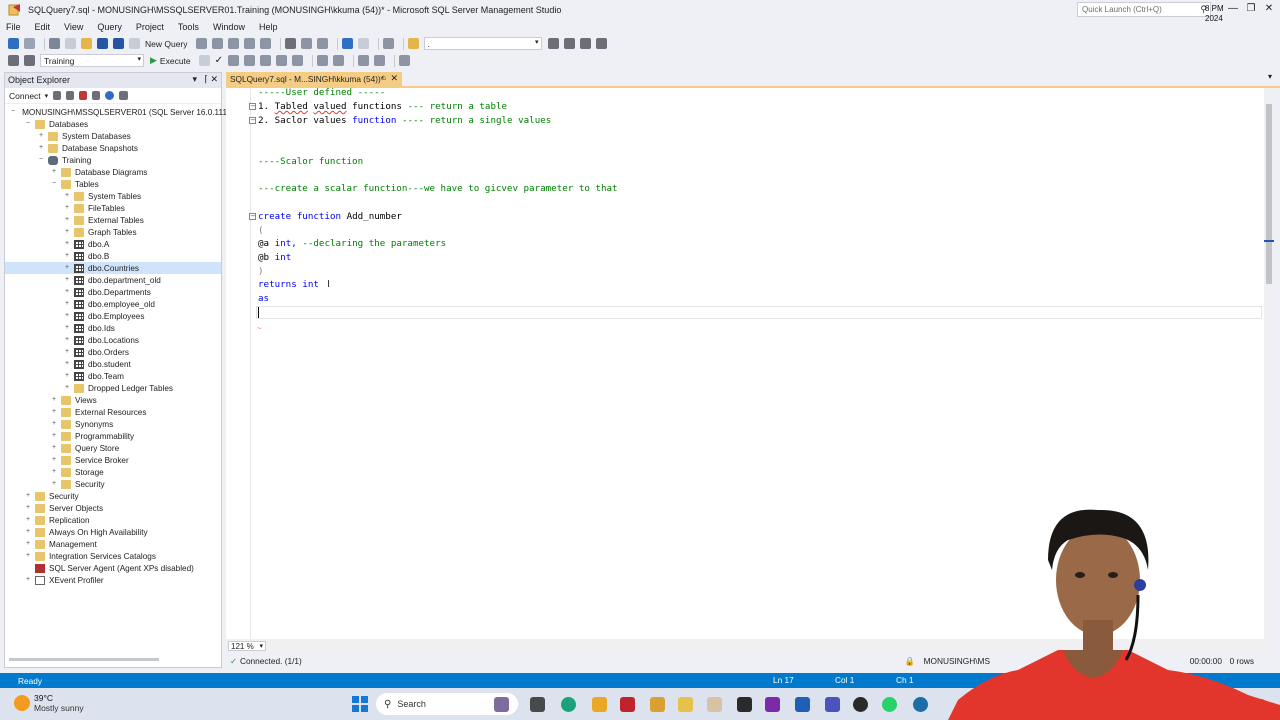  What do you see at coordinates (134, 43) in the screenshot?
I see `new-query-icon` at bounding box center [134, 43].